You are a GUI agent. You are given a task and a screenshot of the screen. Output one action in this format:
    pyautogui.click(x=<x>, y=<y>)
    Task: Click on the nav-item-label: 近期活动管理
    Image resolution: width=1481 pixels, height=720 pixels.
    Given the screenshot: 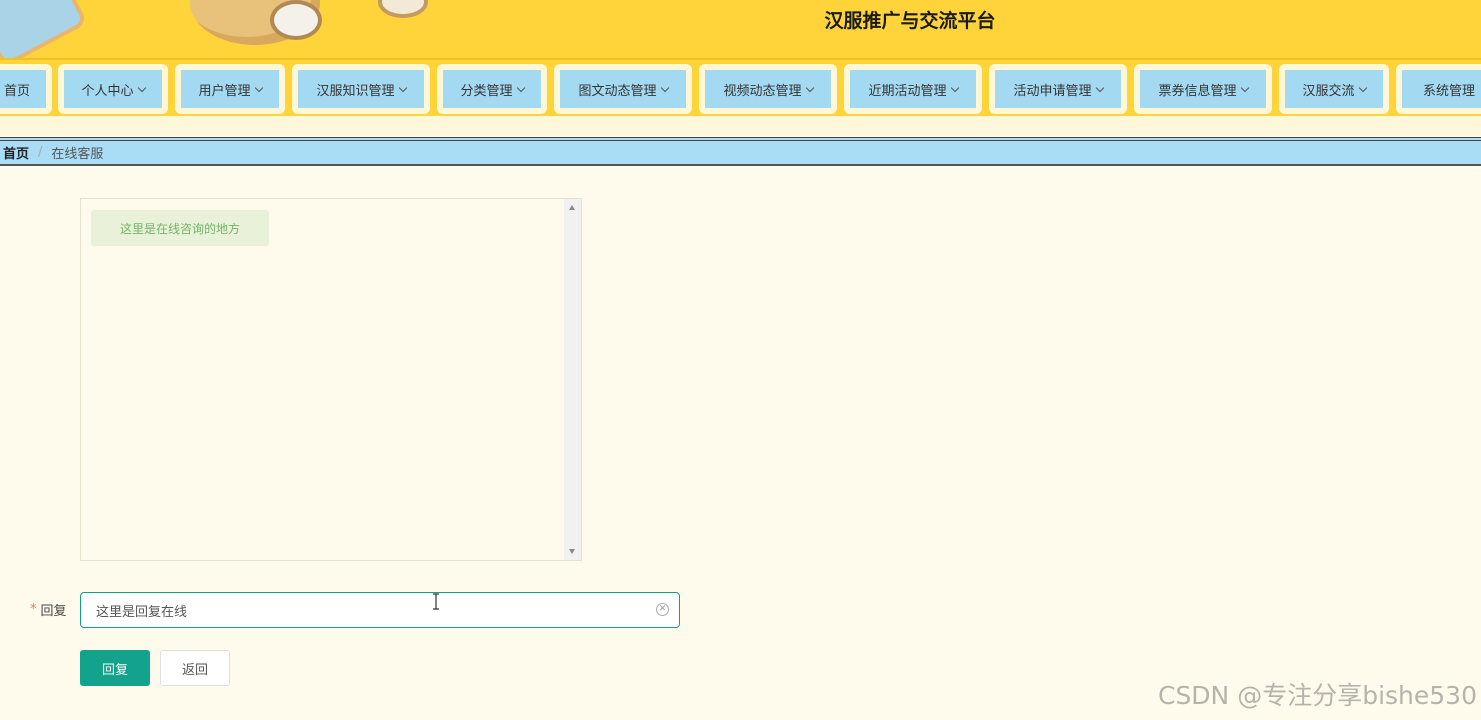 What is the action you would take?
    pyautogui.click(x=907, y=91)
    